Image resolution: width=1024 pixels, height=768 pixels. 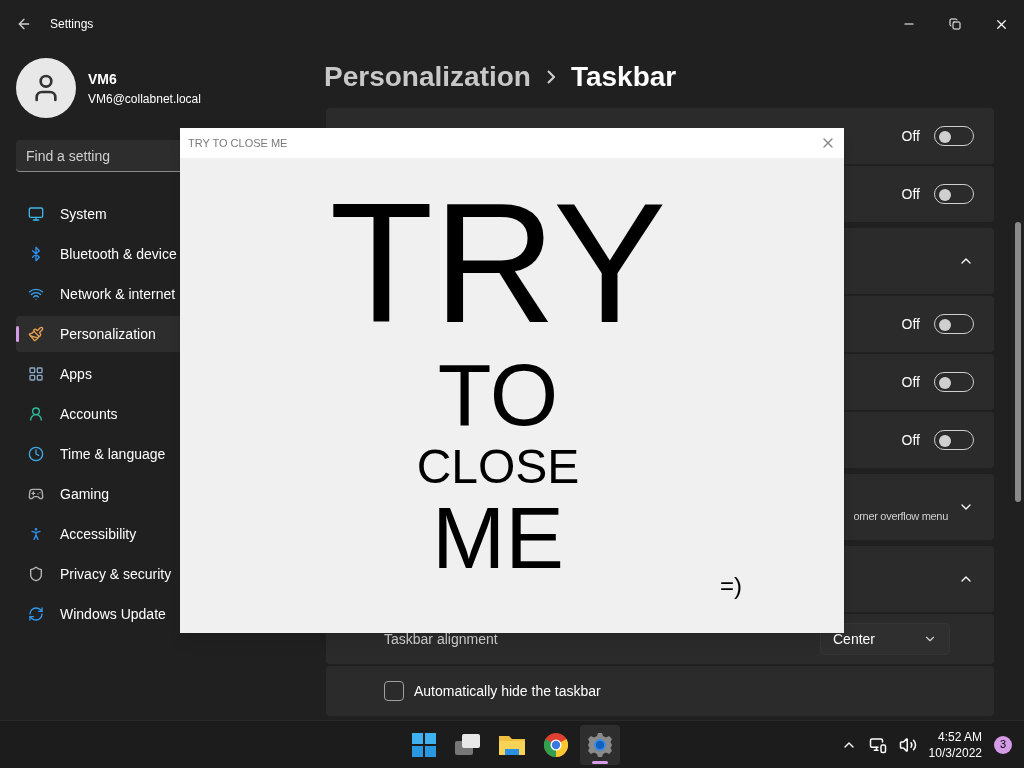 What do you see at coordinates (427, 77) in the screenshot?
I see `breadcrumb-item: Personalization` at bounding box center [427, 77].